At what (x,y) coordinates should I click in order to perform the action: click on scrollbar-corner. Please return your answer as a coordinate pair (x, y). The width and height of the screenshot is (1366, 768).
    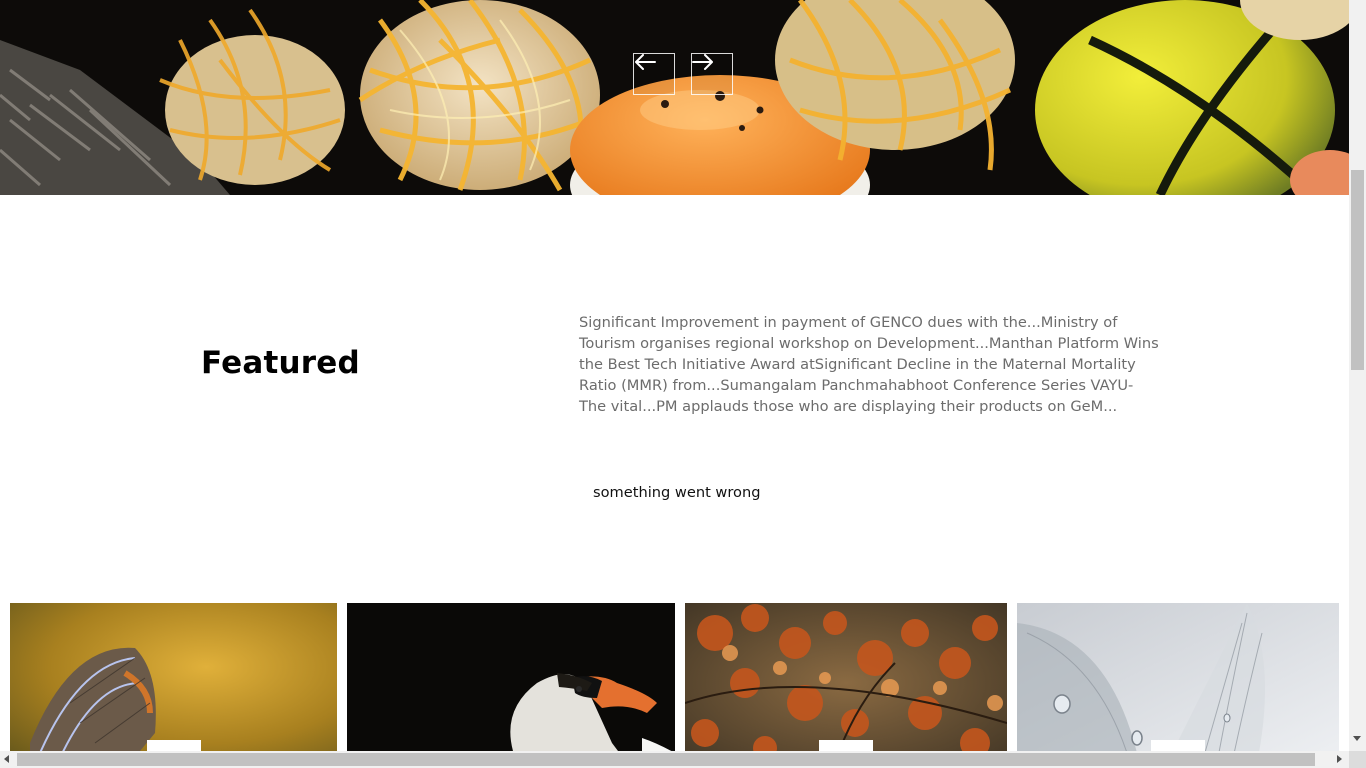
    Looking at the image, I should click on (1357, 759).